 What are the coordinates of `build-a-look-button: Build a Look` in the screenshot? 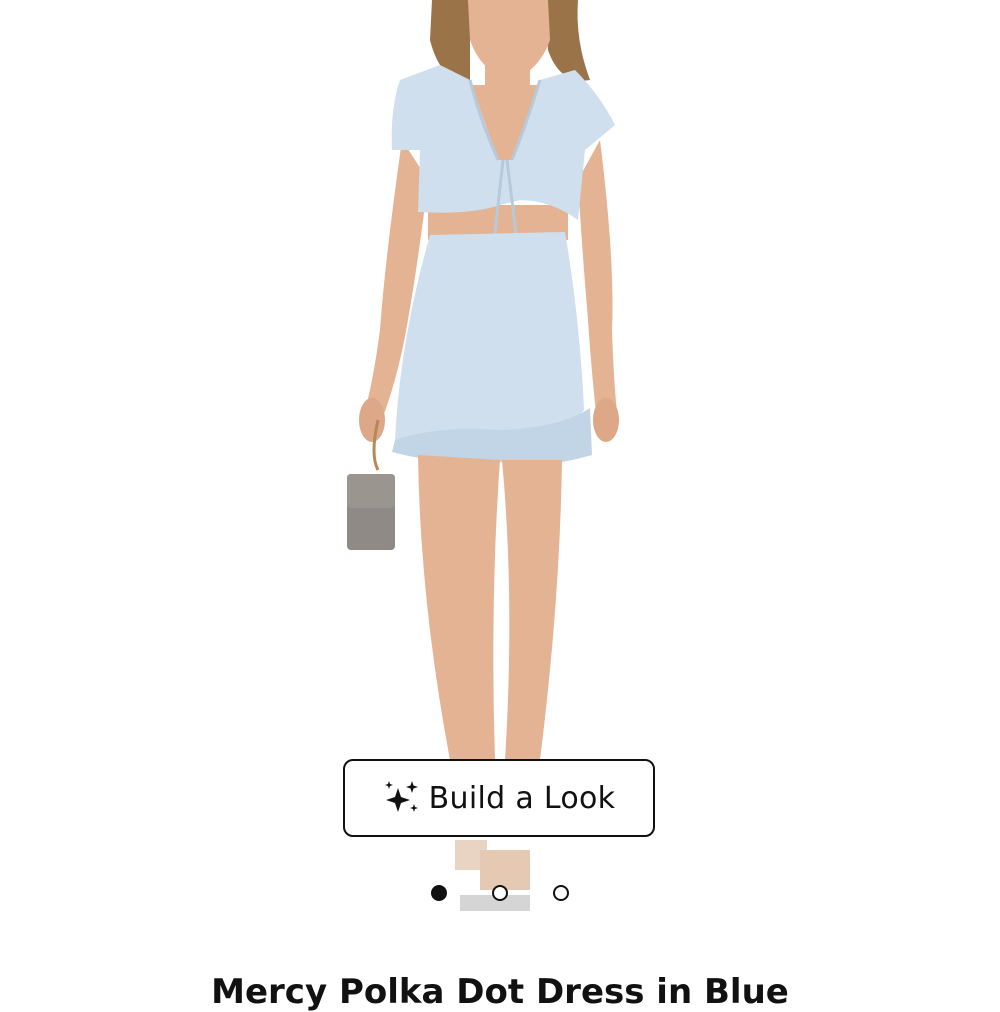 It's located at (499, 798).